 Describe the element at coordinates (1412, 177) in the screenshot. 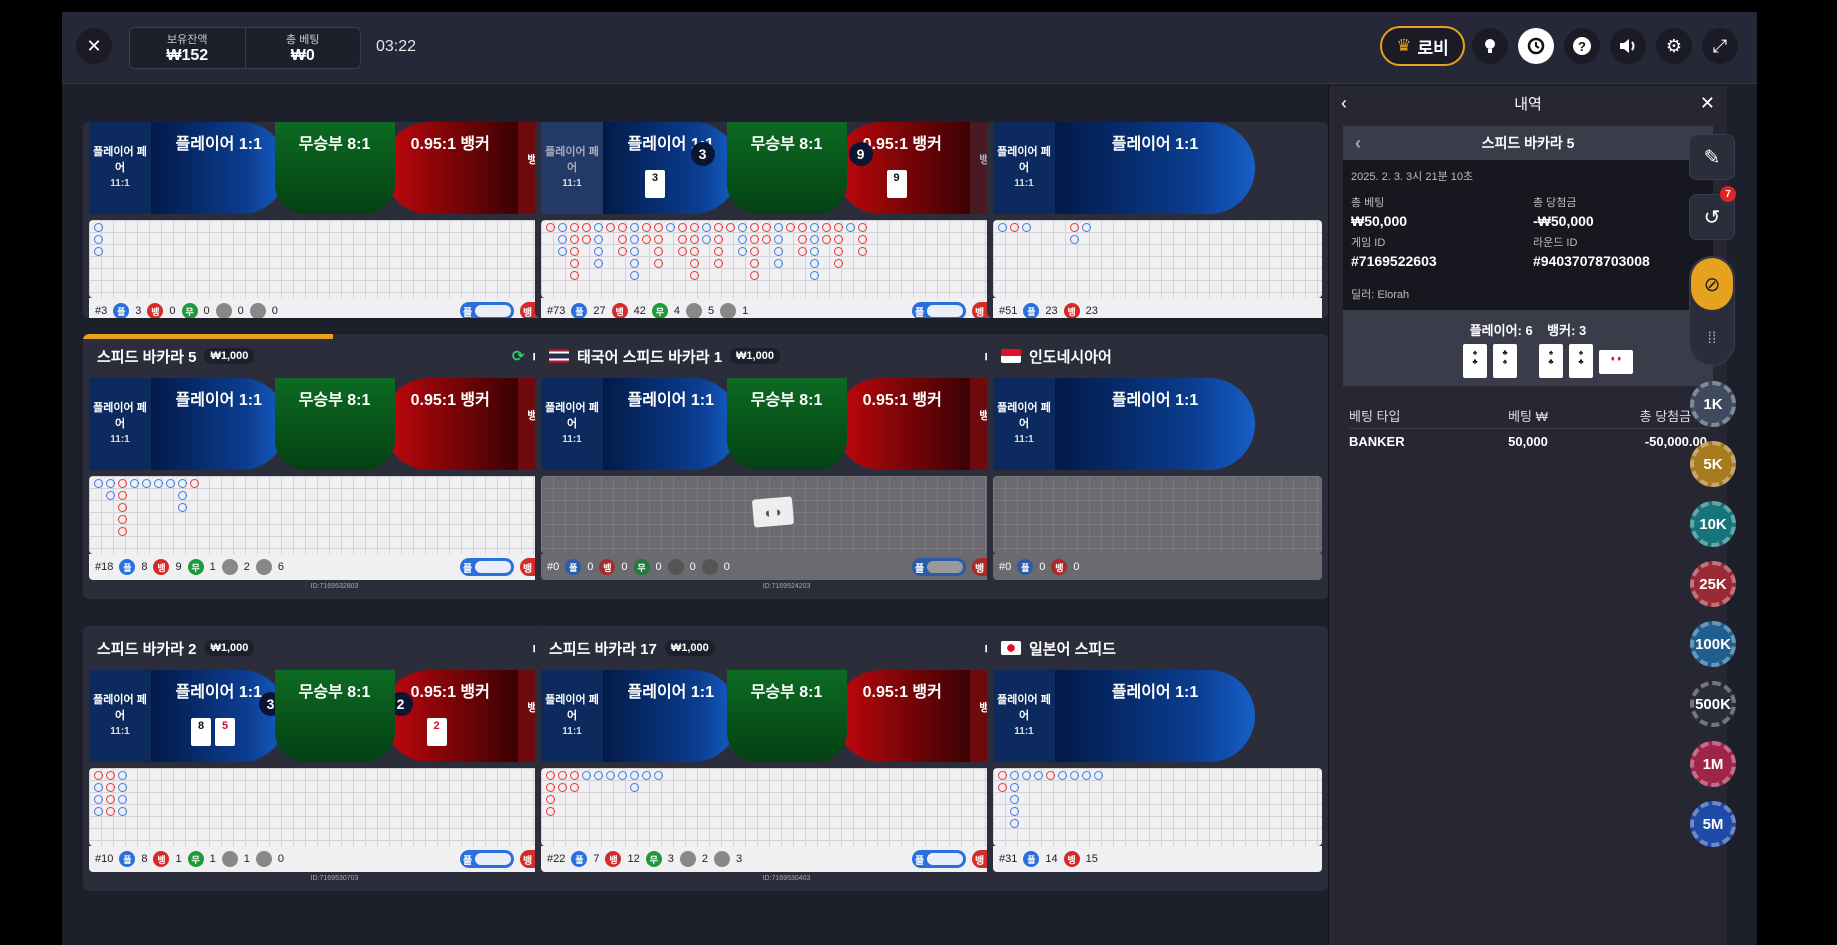

I see `bet-datetime: 2025. 2. 3. 3시 21분 10초` at that location.